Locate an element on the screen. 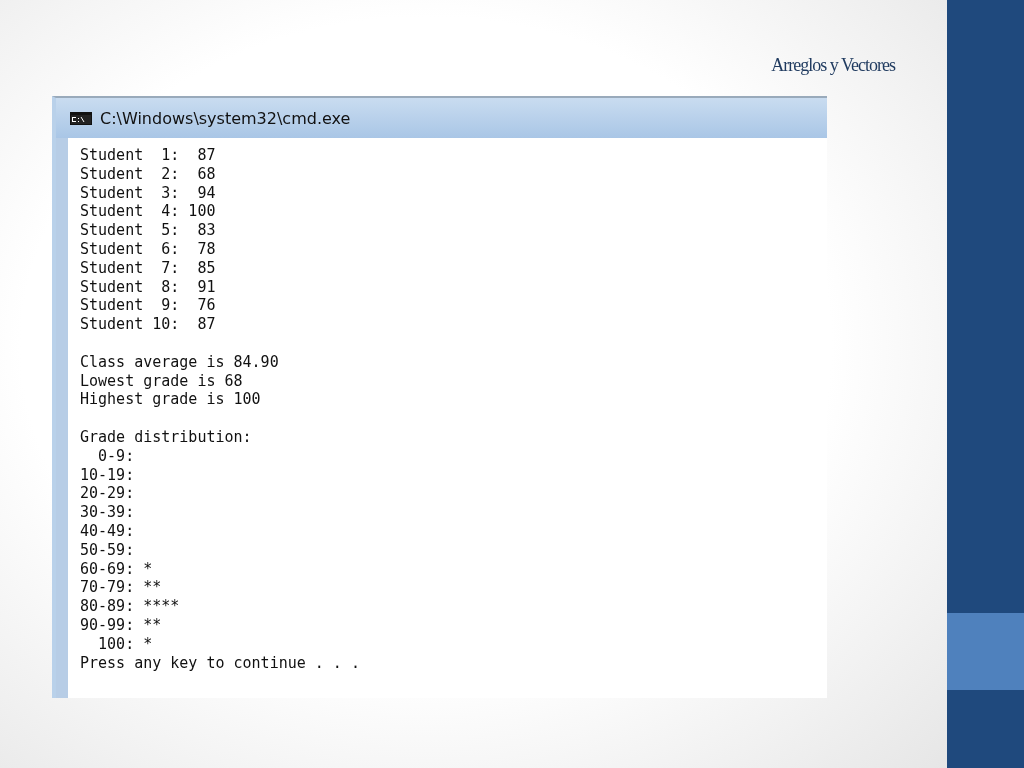  console-line: Press any key to continue . . . is located at coordinates (220, 663).